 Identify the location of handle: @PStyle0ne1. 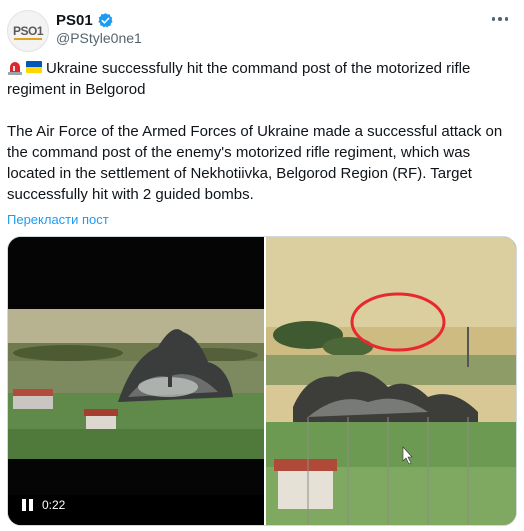
(99, 38).